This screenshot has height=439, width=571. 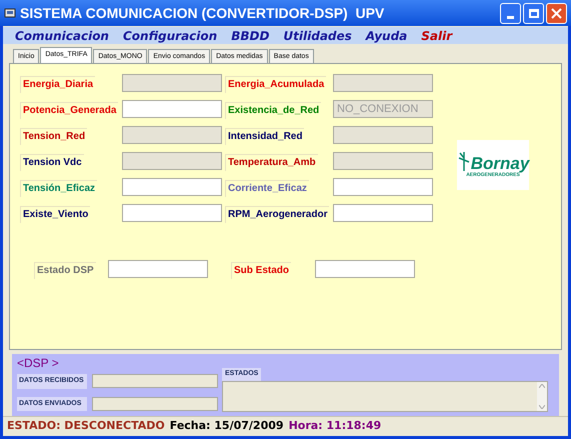 What do you see at coordinates (52, 162) in the screenshot?
I see `field-label: Tension Vdc` at bounding box center [52, 162].